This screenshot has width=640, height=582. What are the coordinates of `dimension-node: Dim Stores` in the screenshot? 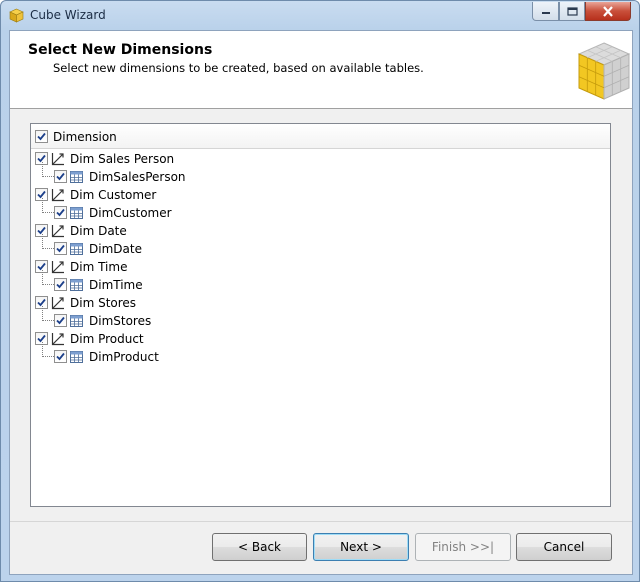 It's located at (320, 303).